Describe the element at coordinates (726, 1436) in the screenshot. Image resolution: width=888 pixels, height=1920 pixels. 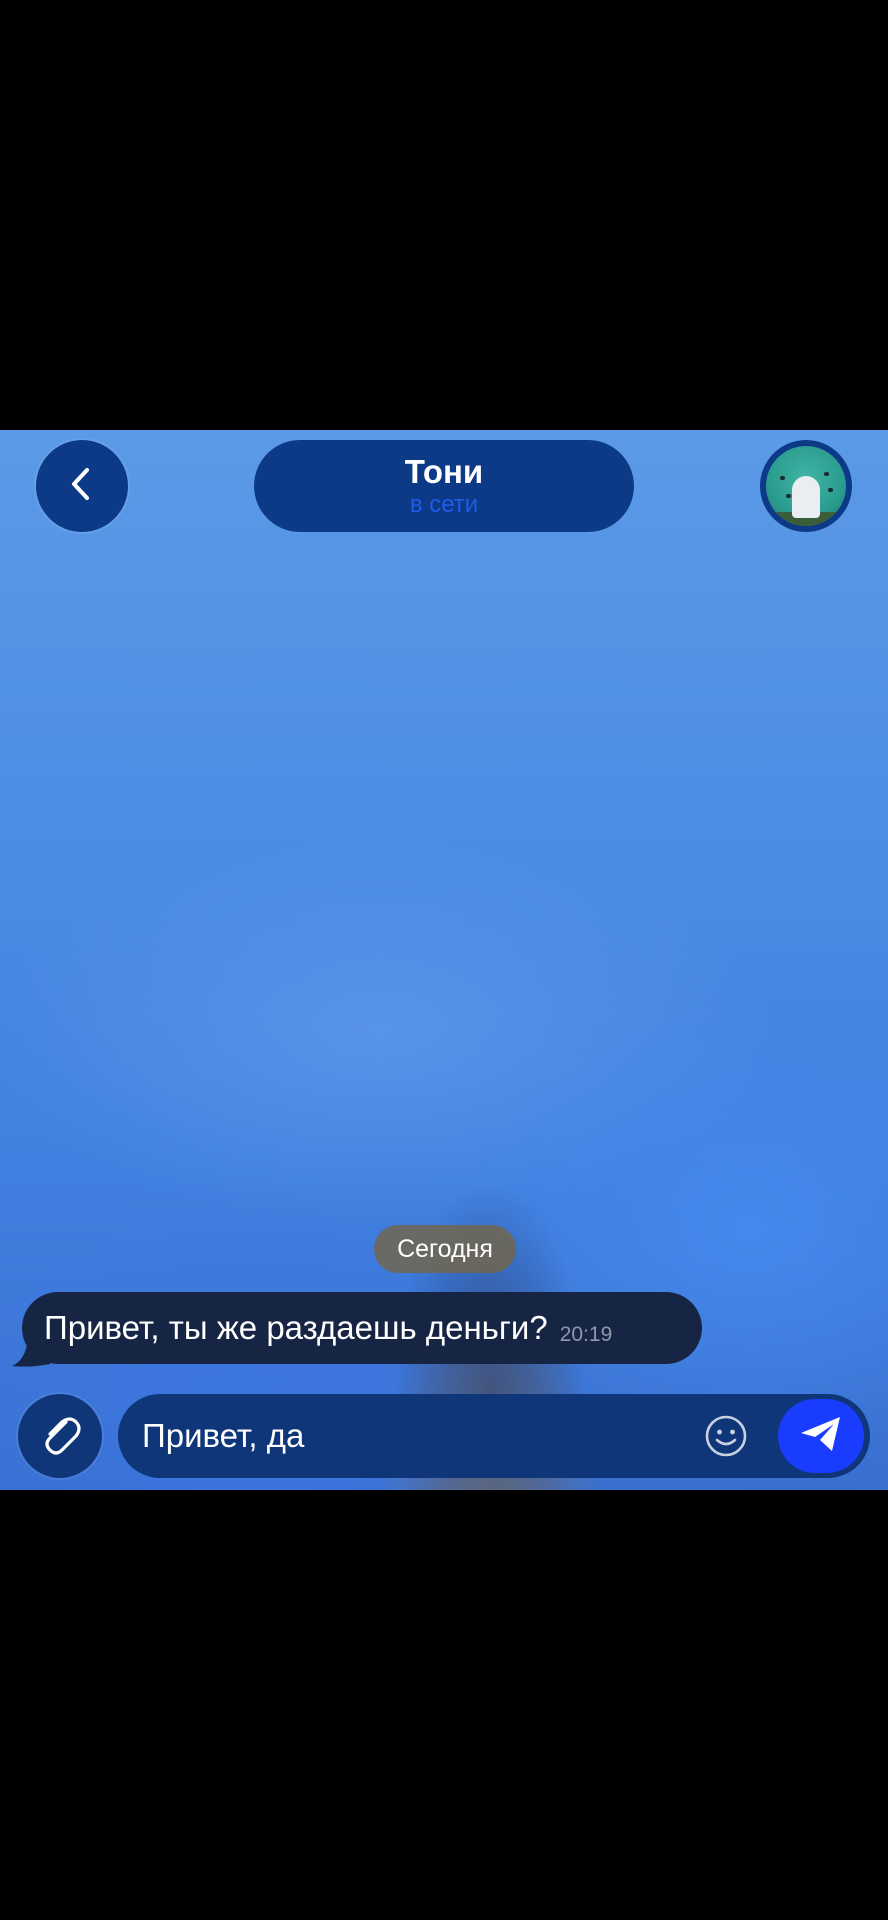
I see `smiley-icon` at that location.